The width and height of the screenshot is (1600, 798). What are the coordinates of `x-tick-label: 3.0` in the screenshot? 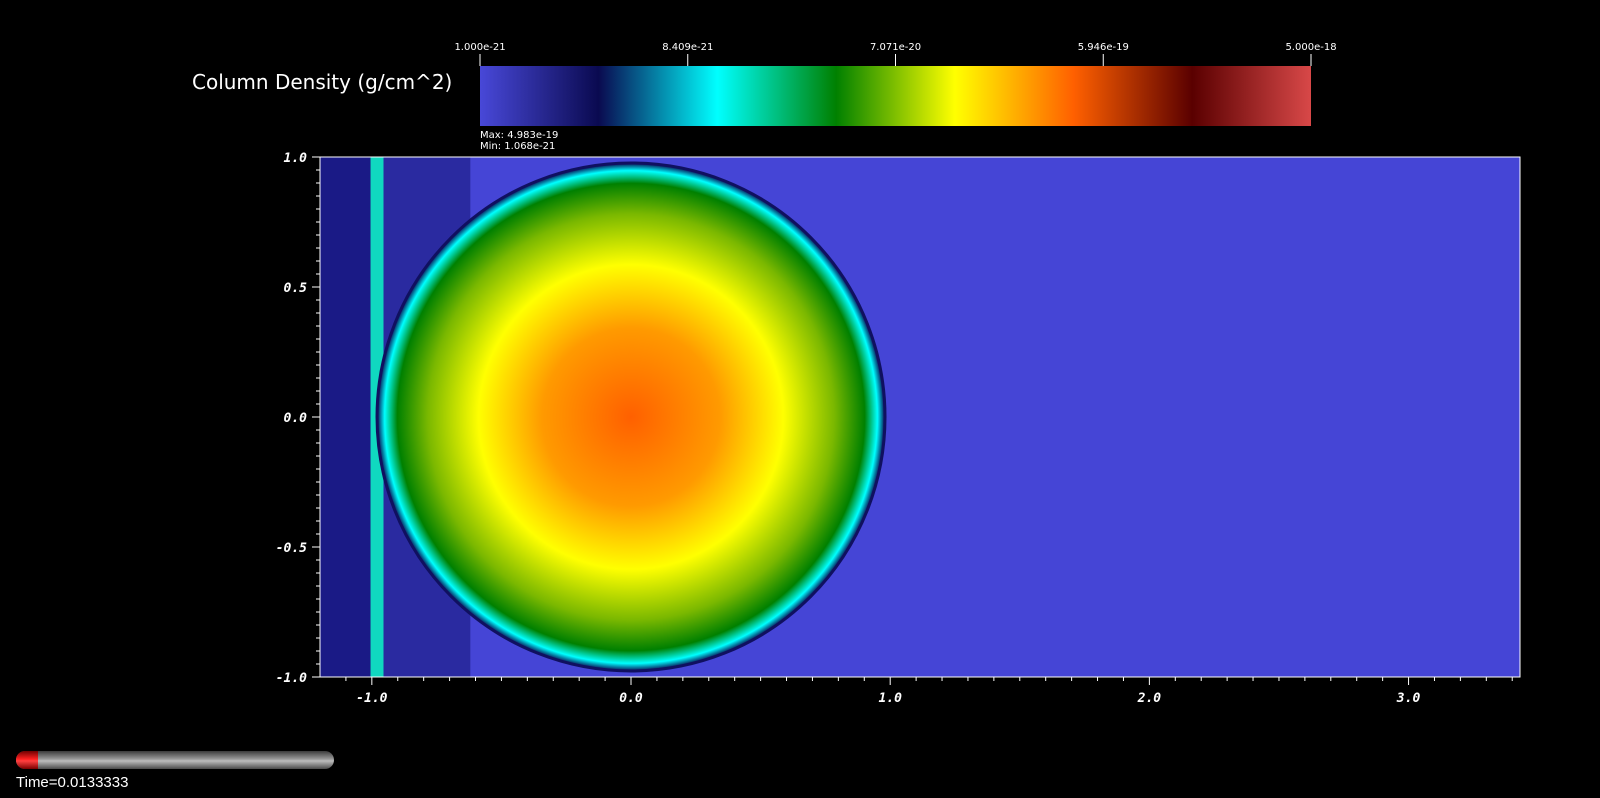 It's located at (1408, 698).